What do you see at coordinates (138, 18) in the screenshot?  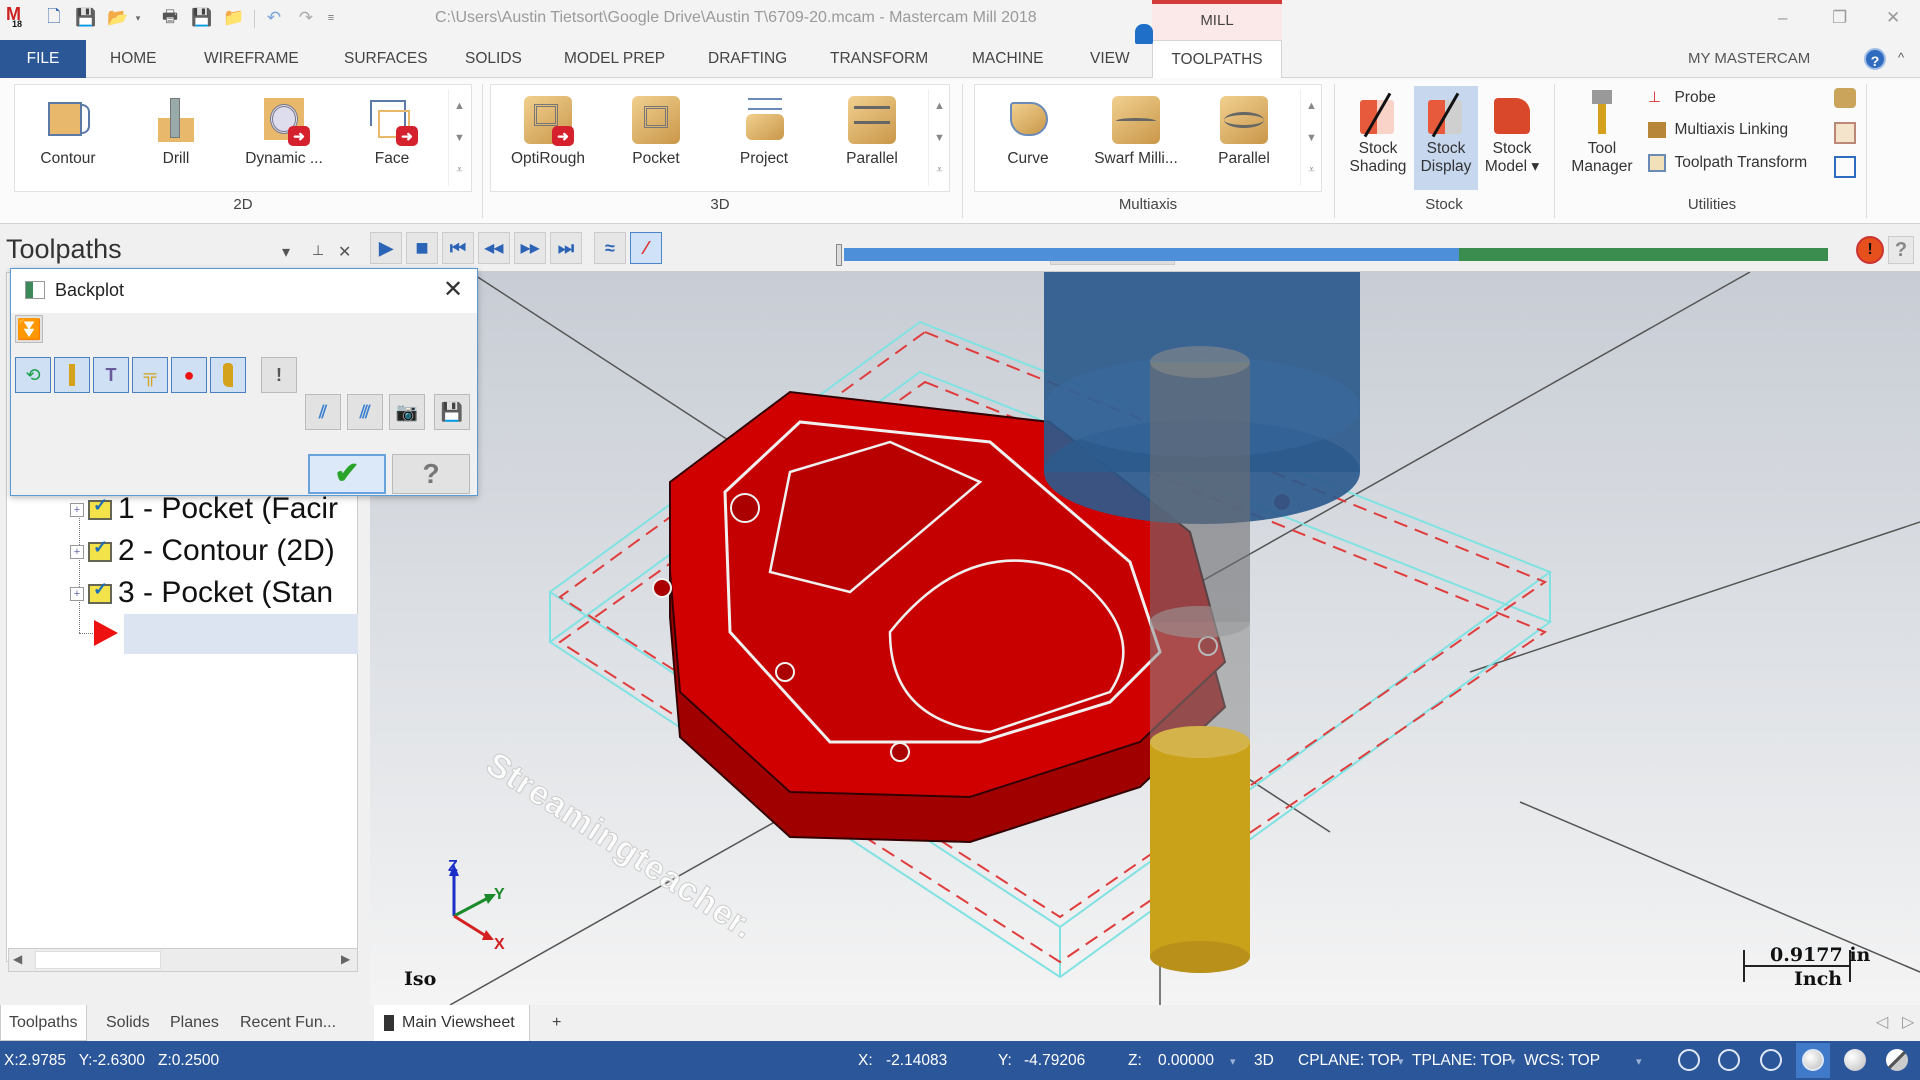 I see `open-dropdown-icon: ▾` at bounding box center [138, 18].